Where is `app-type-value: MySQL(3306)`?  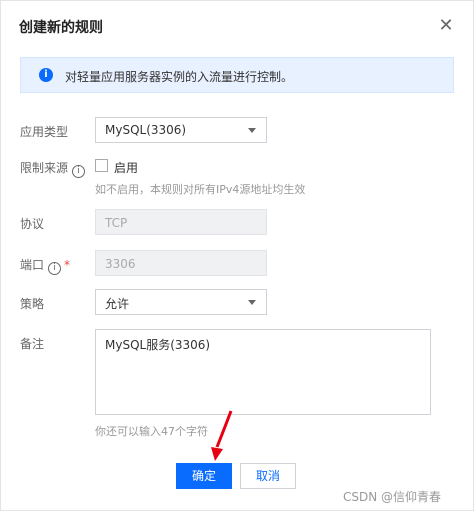 app-type-value: MySQL(3306) is located at coordinates (146, 130).